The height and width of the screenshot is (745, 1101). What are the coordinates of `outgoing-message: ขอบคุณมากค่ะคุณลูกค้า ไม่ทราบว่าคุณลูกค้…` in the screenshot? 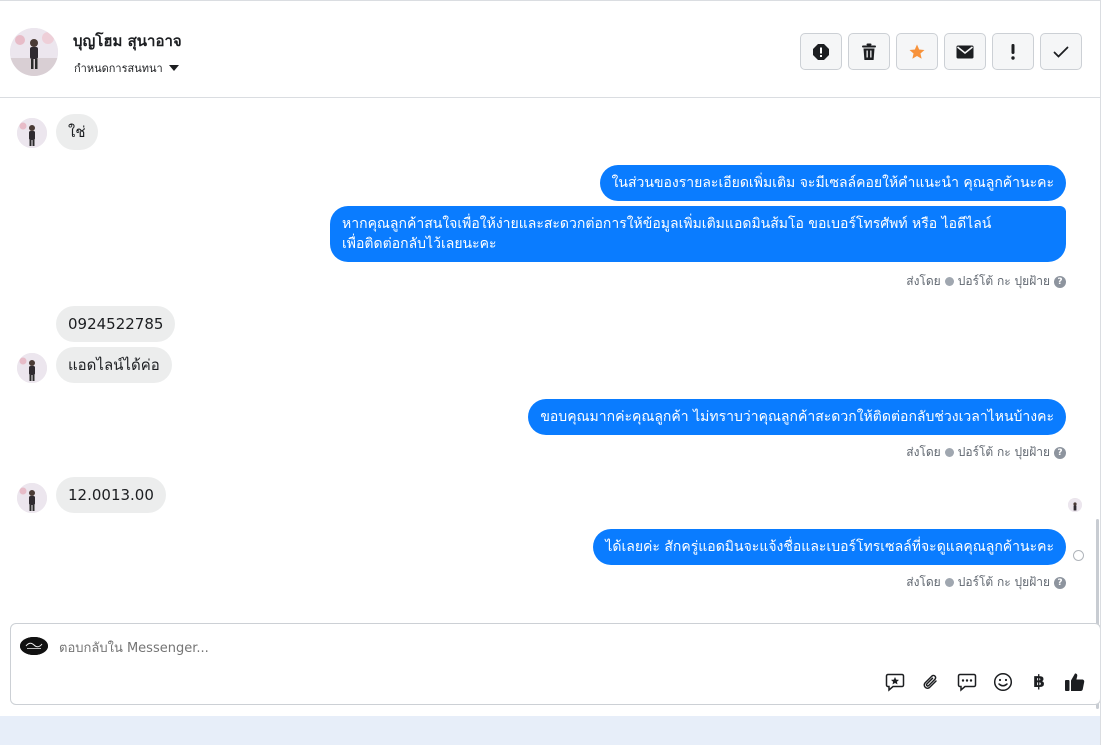 It's located at (797, 417).